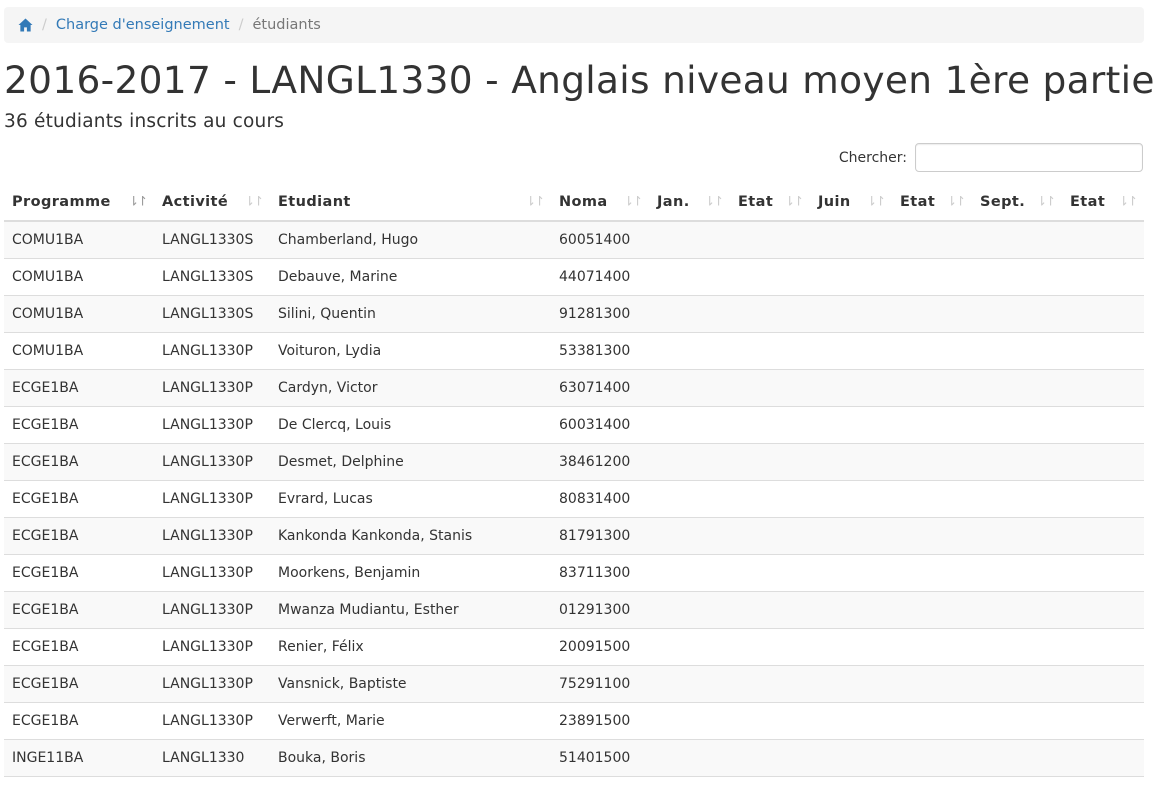 The width and height of the screenshot is (1160, 789). What do you see at coordinates (600, 683) in the screenshot?
I see `cell-noma: 75291100` at bounding box center [600, 683].